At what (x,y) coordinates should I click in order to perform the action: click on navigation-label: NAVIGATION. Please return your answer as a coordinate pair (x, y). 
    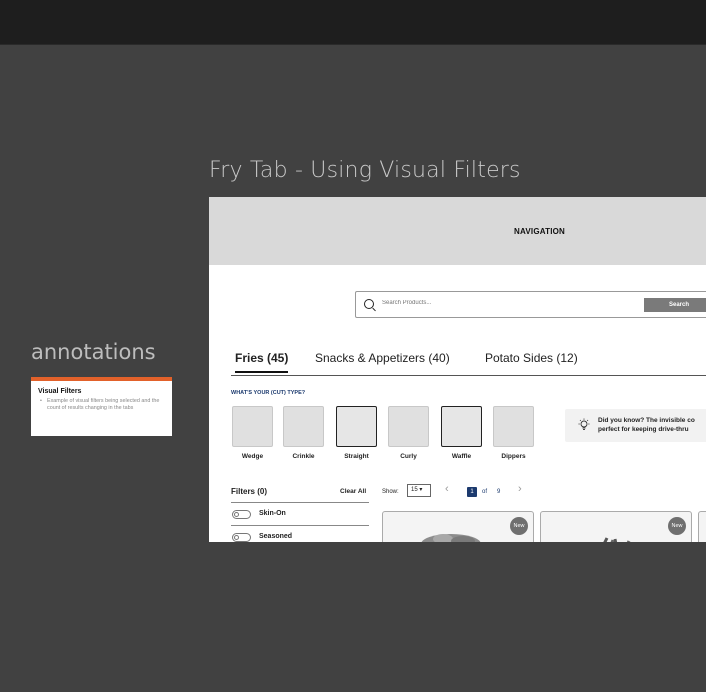
    Looking at the image, I should click on (540, 231).